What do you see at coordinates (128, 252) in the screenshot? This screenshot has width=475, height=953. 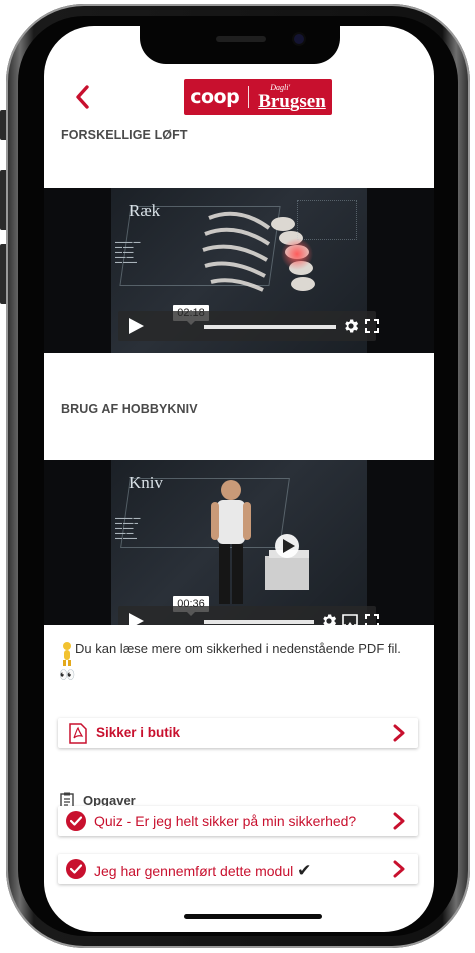 I see `info-panel: ▬▬▬▬▬ ▬▬ ▬▬ ▬▬▬ ▬▬ ▬▬▬ ▬▬▬ ▬▬ ▬▬ ▬▬▬▬` at bounding box center [128, 252].